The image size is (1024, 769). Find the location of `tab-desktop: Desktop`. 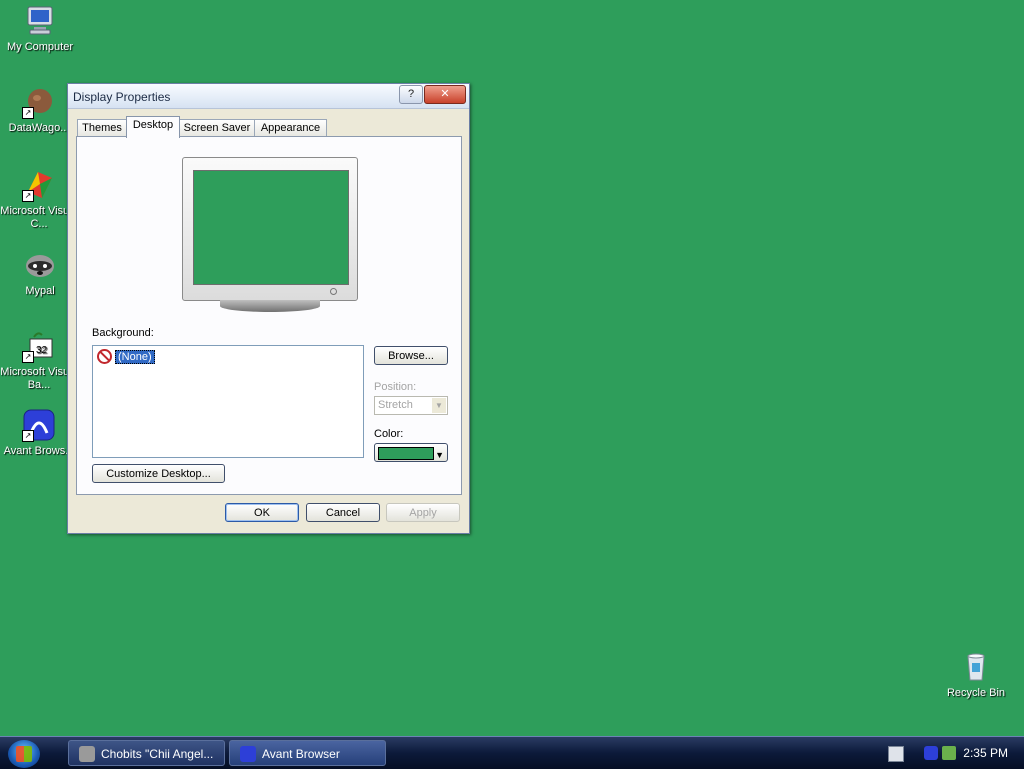

tab-desktop: Desktop is located at coordinates (153, 127).